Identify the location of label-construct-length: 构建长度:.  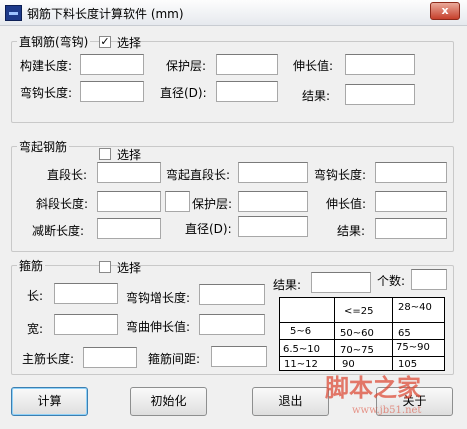
(46, 66).